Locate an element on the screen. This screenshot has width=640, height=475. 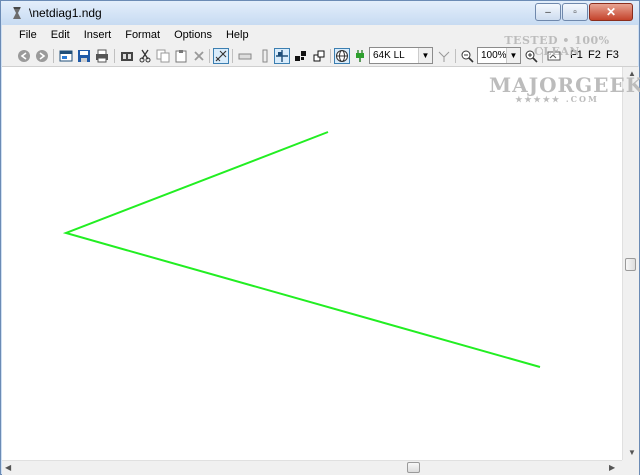
plug-icon is located at coordinates (360, 56).